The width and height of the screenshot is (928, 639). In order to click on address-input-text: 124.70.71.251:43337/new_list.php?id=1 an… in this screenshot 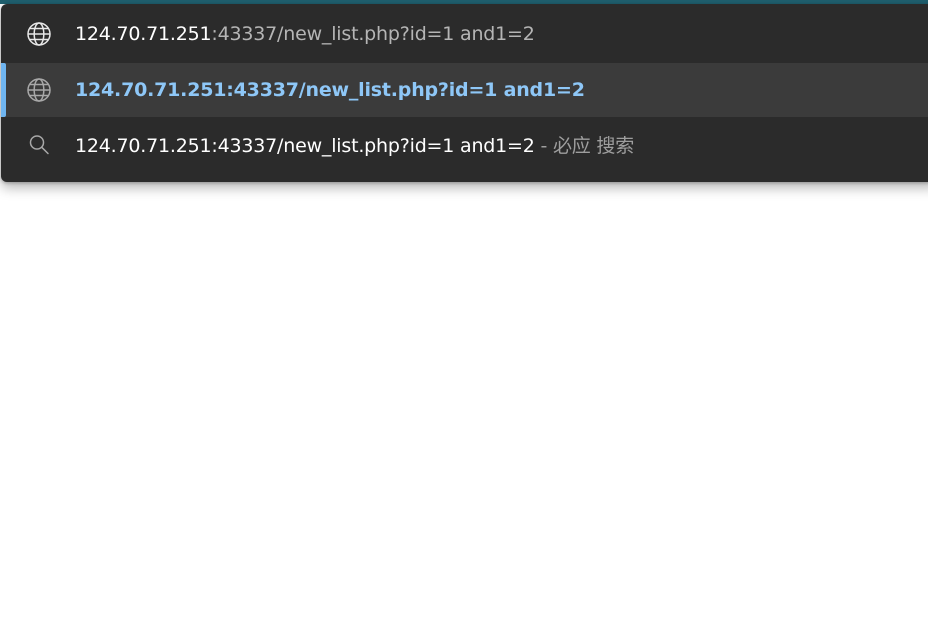, I will do `click(305, 34)`.